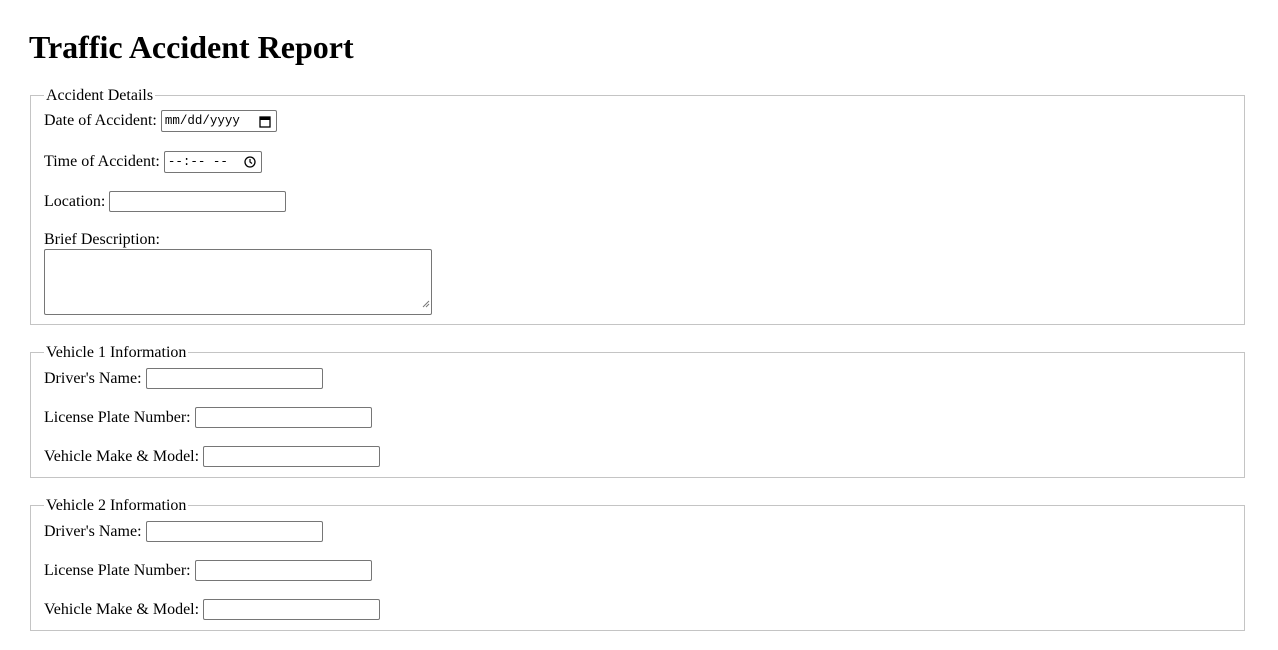 The height and width of the screenshot is (650, 1278). I want to click on vehicle2-driver-input, so click(234, 531).